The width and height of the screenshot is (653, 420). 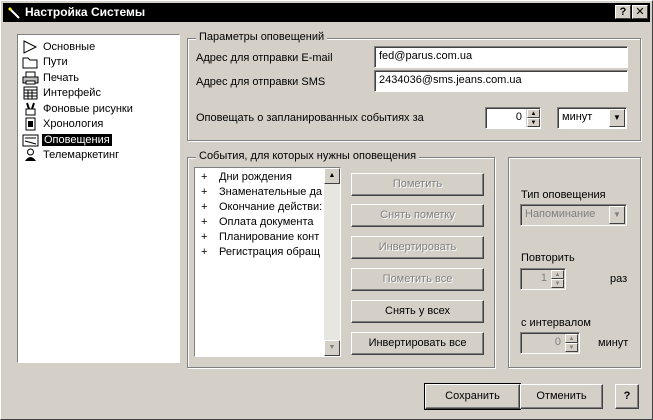 I want to click on mark-all-button: Пометить все, so click(x=417, y=279).